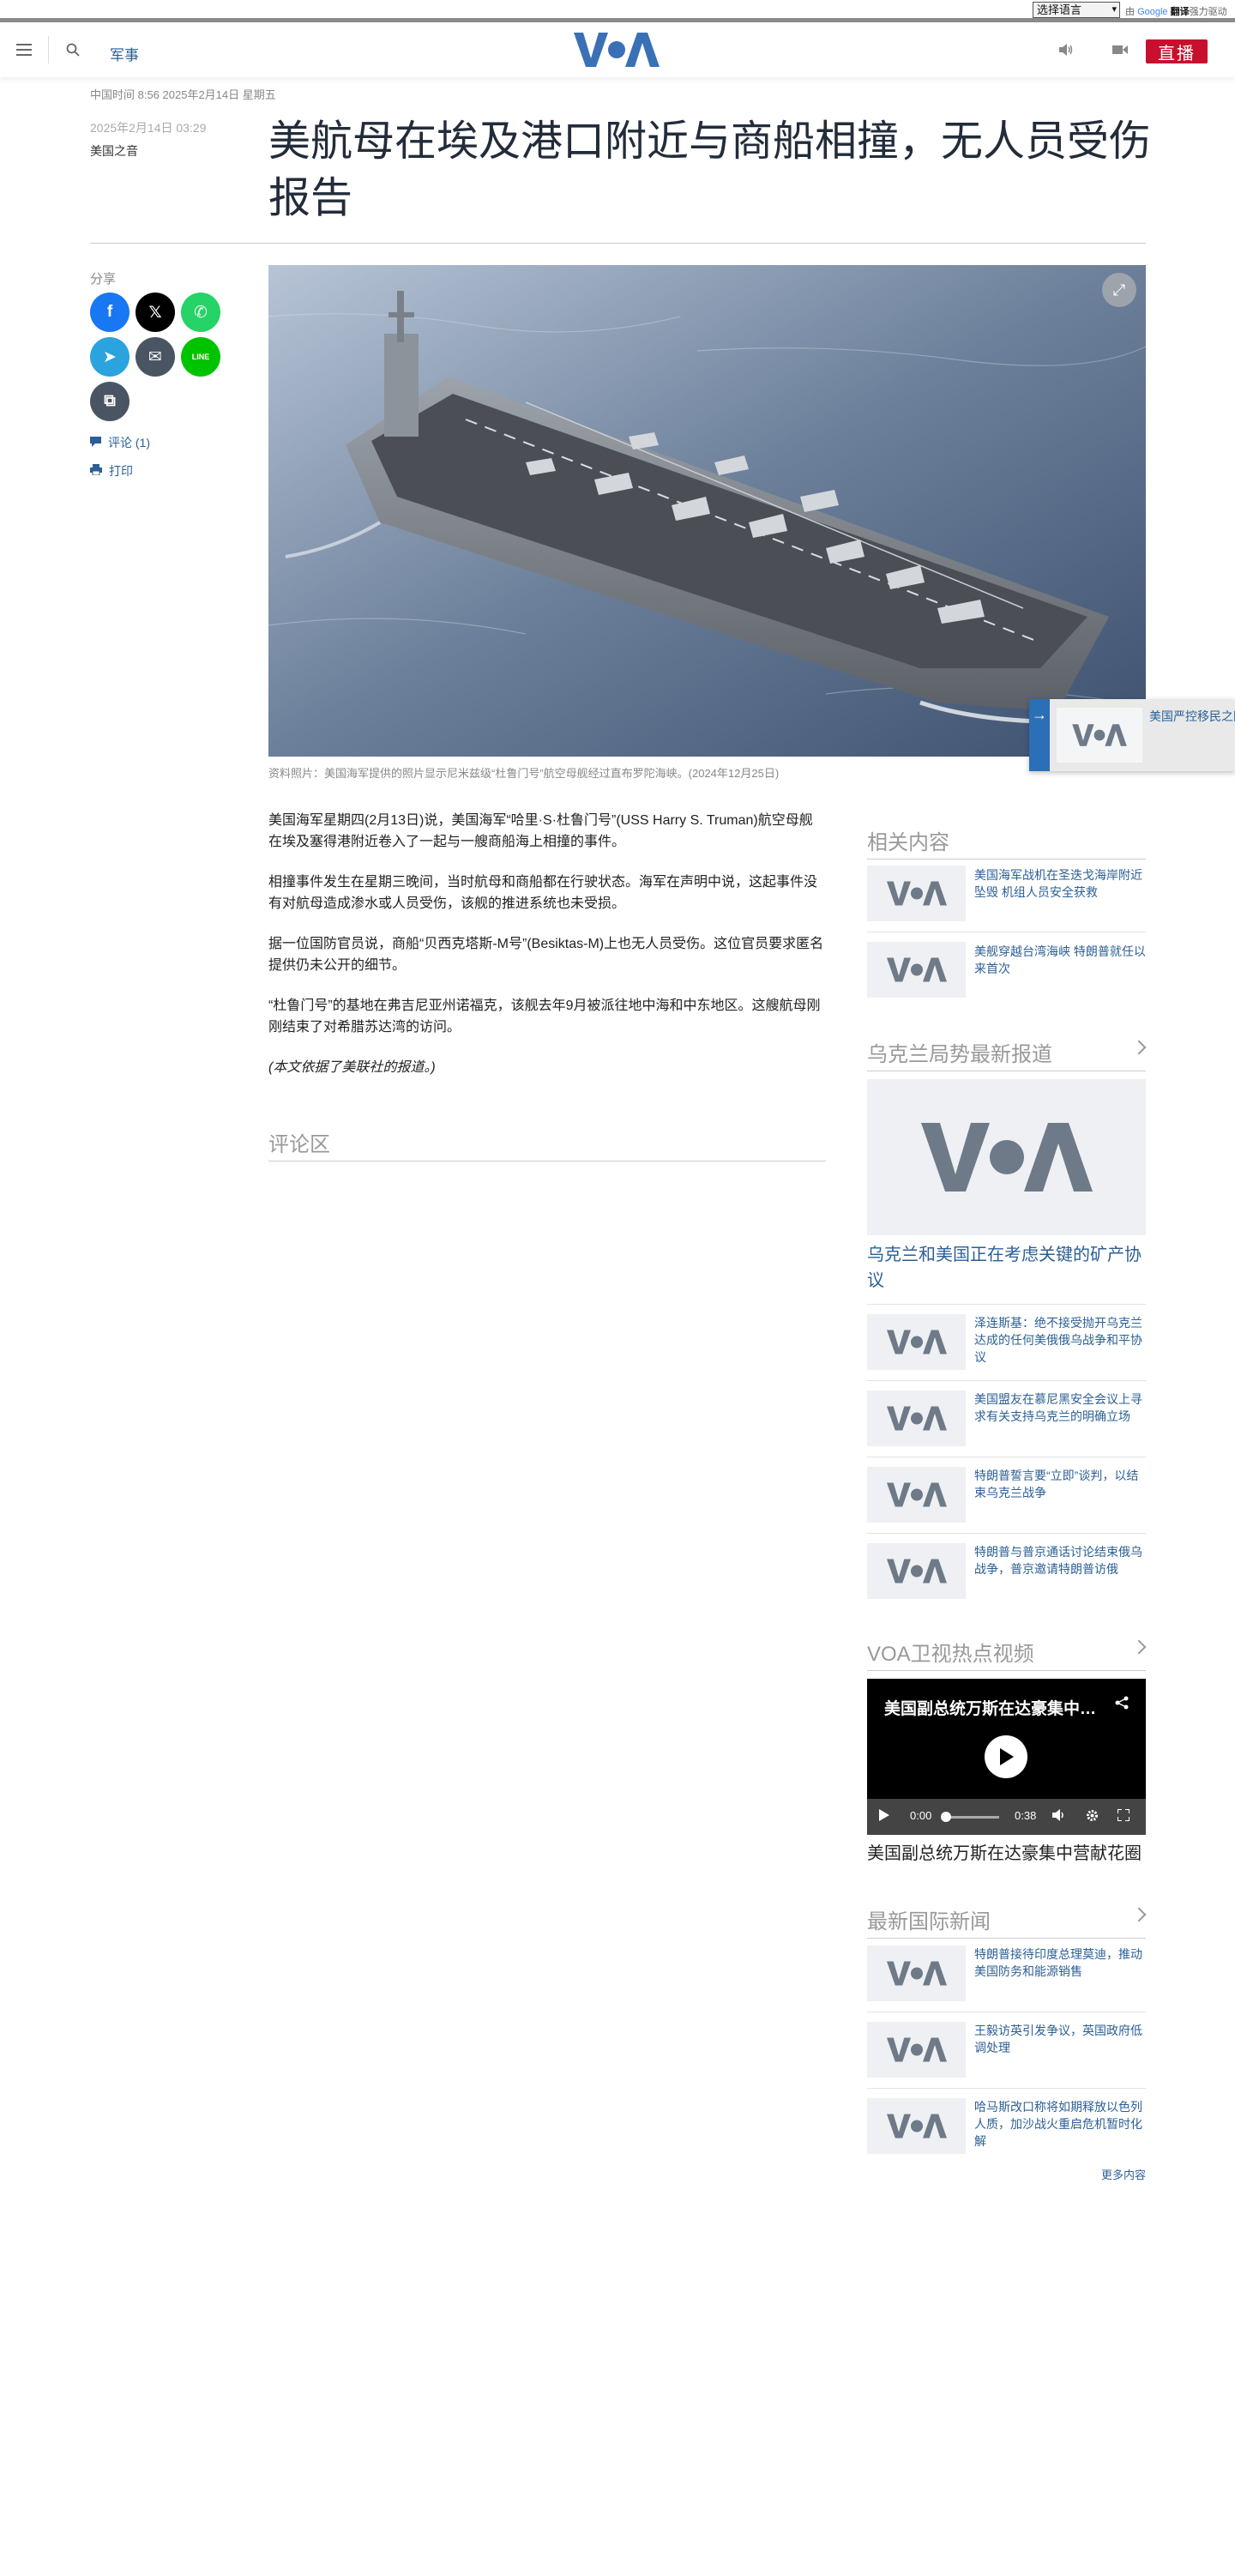 This screenshot has width=1235, height=2576. I want to click on language-select-label: 选择语言, so click(1059, 9).